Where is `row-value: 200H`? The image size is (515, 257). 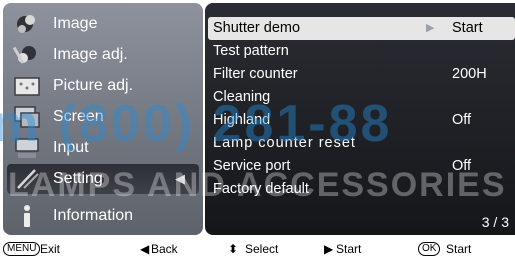
row-value: 200H is located at coordinates (469, 74).